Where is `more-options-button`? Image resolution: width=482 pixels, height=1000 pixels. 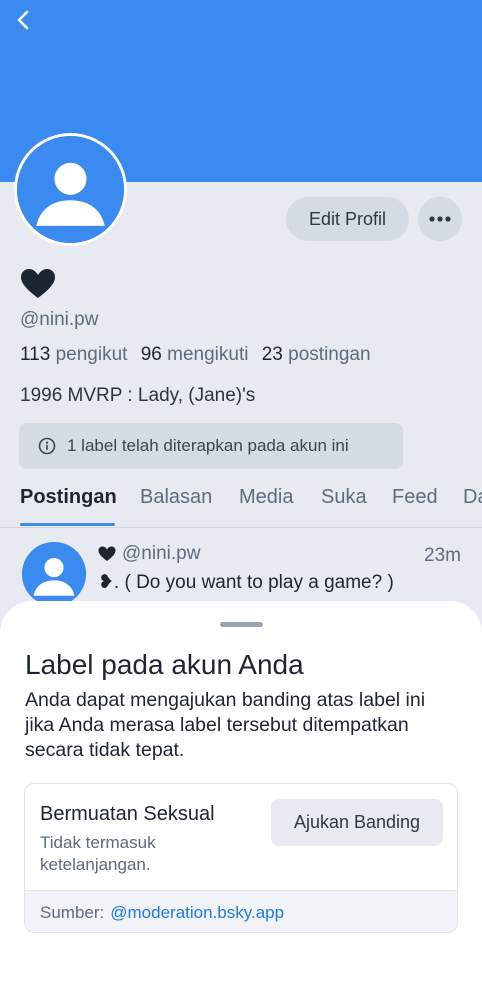
more-options-button is located at coordinates (440, 219).